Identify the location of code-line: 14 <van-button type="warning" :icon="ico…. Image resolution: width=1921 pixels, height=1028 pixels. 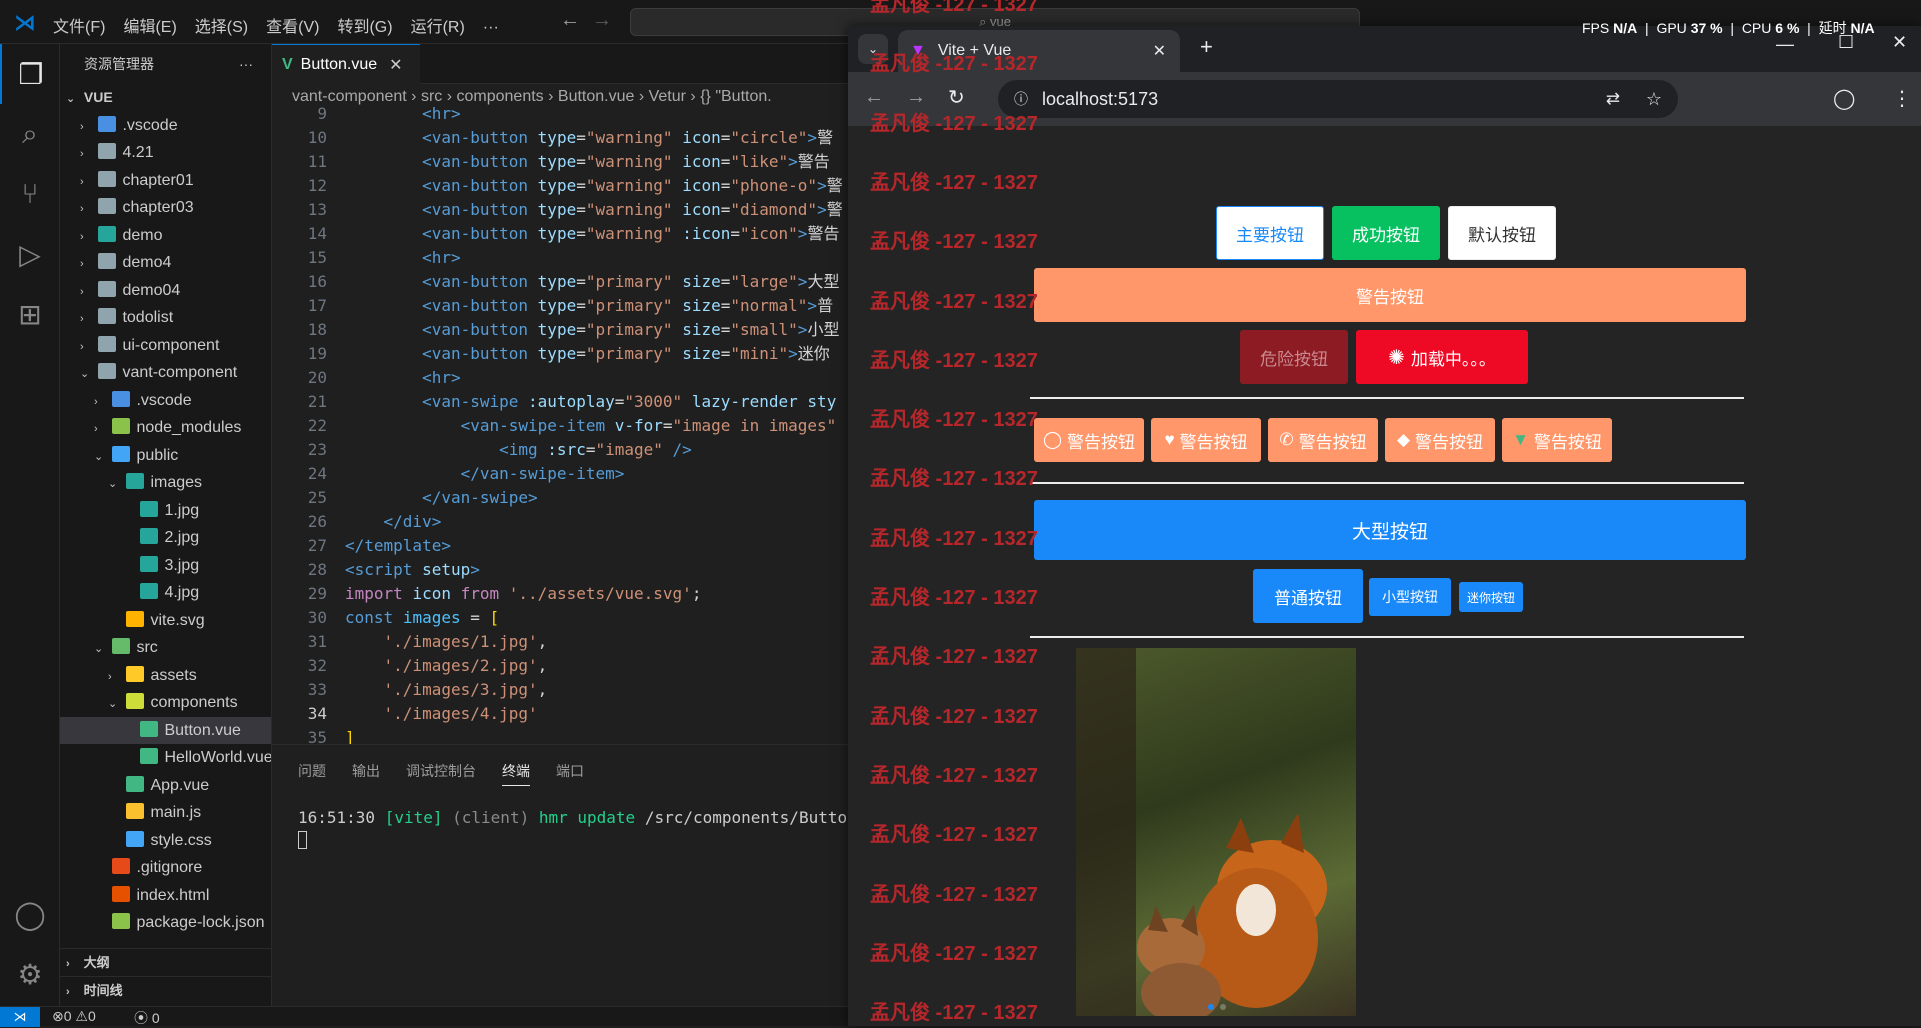
(556, 234).